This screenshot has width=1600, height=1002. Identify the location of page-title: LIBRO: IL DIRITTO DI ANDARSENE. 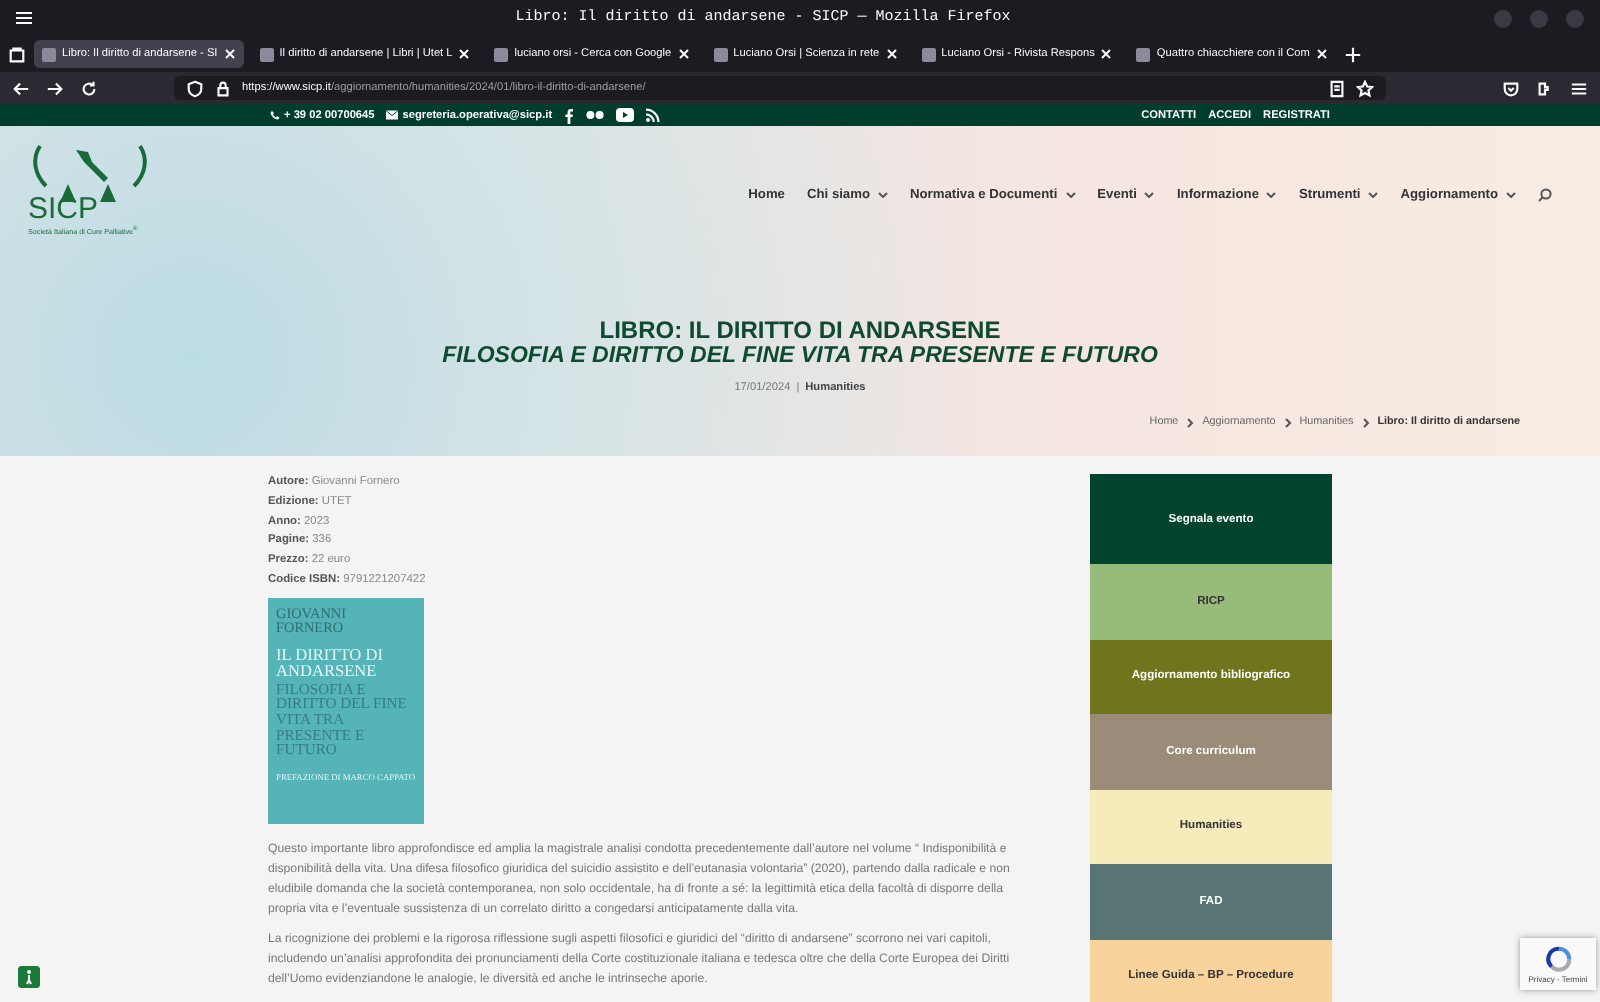
(800, 331).